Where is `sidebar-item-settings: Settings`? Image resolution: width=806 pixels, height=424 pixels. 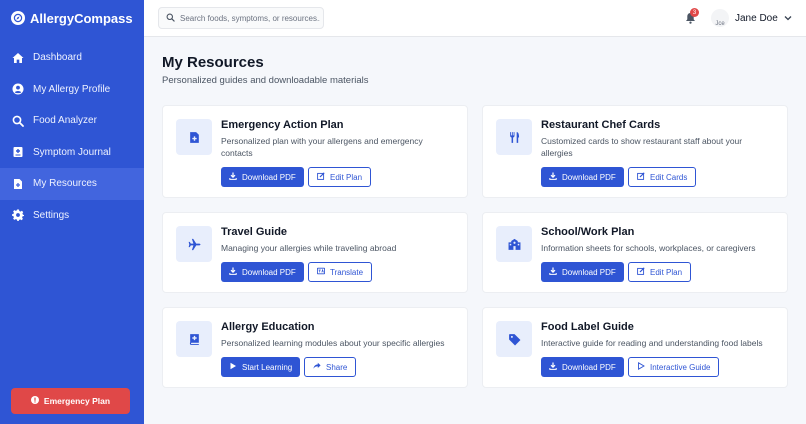
sidebar-item-settings: Settings is located at coordinates (72, 216).